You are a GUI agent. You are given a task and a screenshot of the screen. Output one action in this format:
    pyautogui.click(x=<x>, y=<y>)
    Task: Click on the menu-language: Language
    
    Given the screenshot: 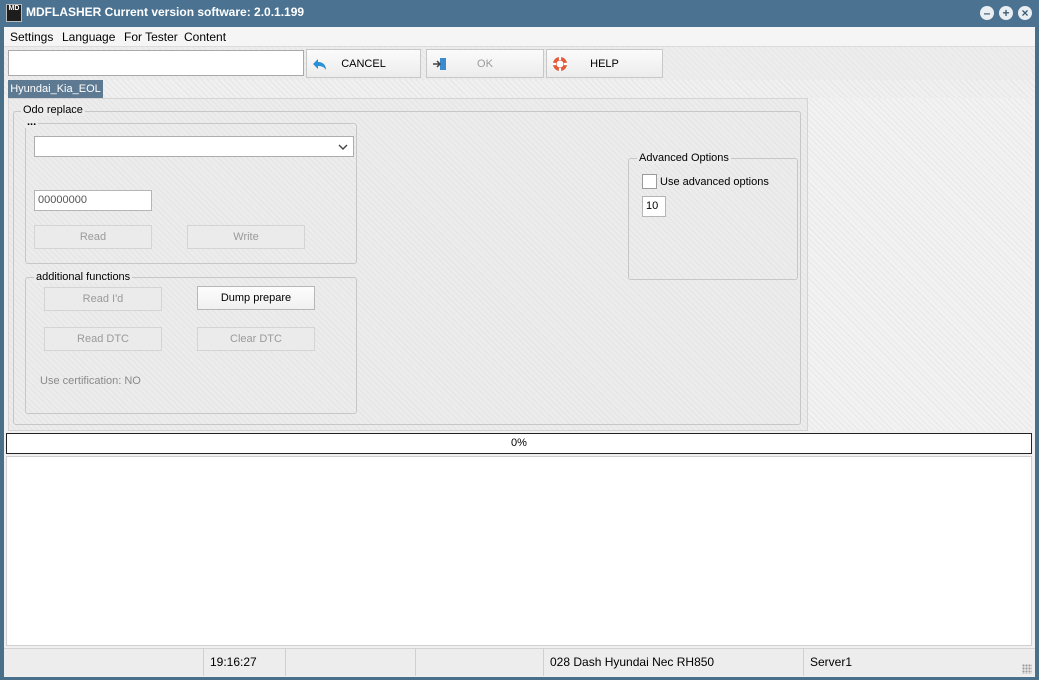 What is the action you would take?
    pyautogui.click(x=88, y=37)
    